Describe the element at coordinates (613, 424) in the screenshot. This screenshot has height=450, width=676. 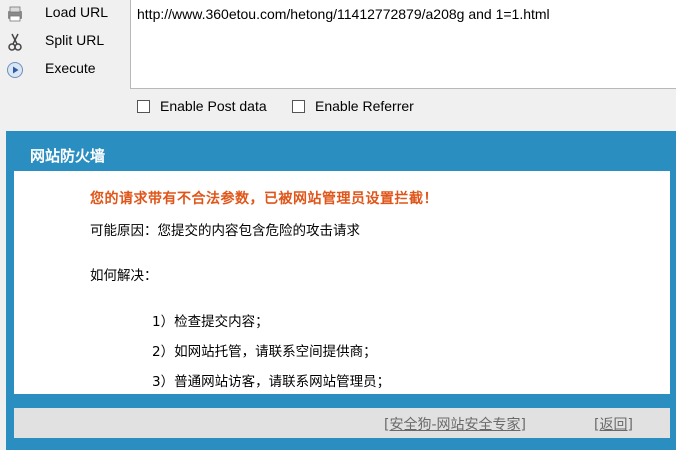
I see `back-link: [返回]` at that location.